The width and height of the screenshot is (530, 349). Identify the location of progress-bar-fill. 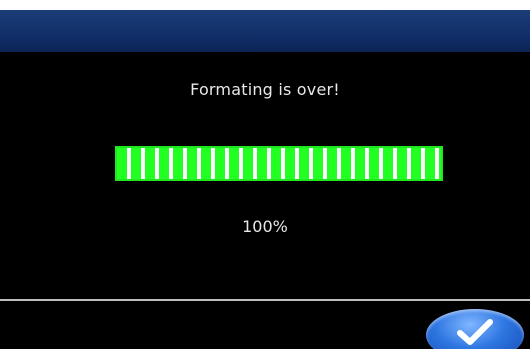
(279, 163).